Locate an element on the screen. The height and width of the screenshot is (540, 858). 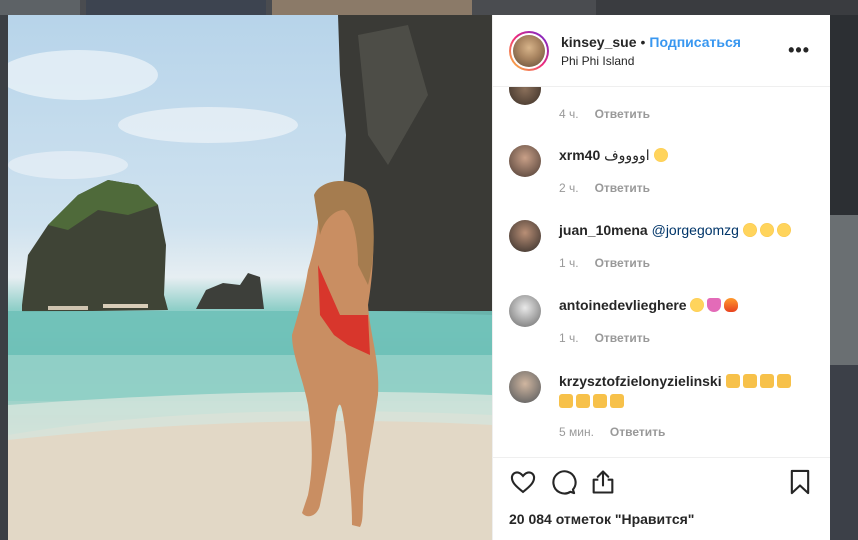
comment-item: antoinedevlieghere is located at coordinates (661, 311).